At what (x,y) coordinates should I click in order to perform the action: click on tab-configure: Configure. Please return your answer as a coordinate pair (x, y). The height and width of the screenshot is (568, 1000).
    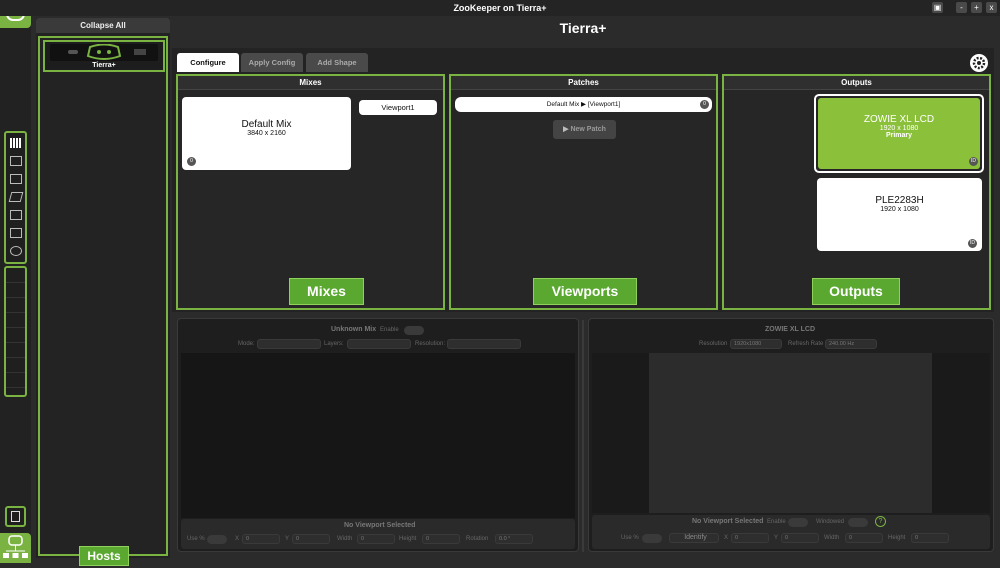
    Looking at the image, I should click on (208, 62).